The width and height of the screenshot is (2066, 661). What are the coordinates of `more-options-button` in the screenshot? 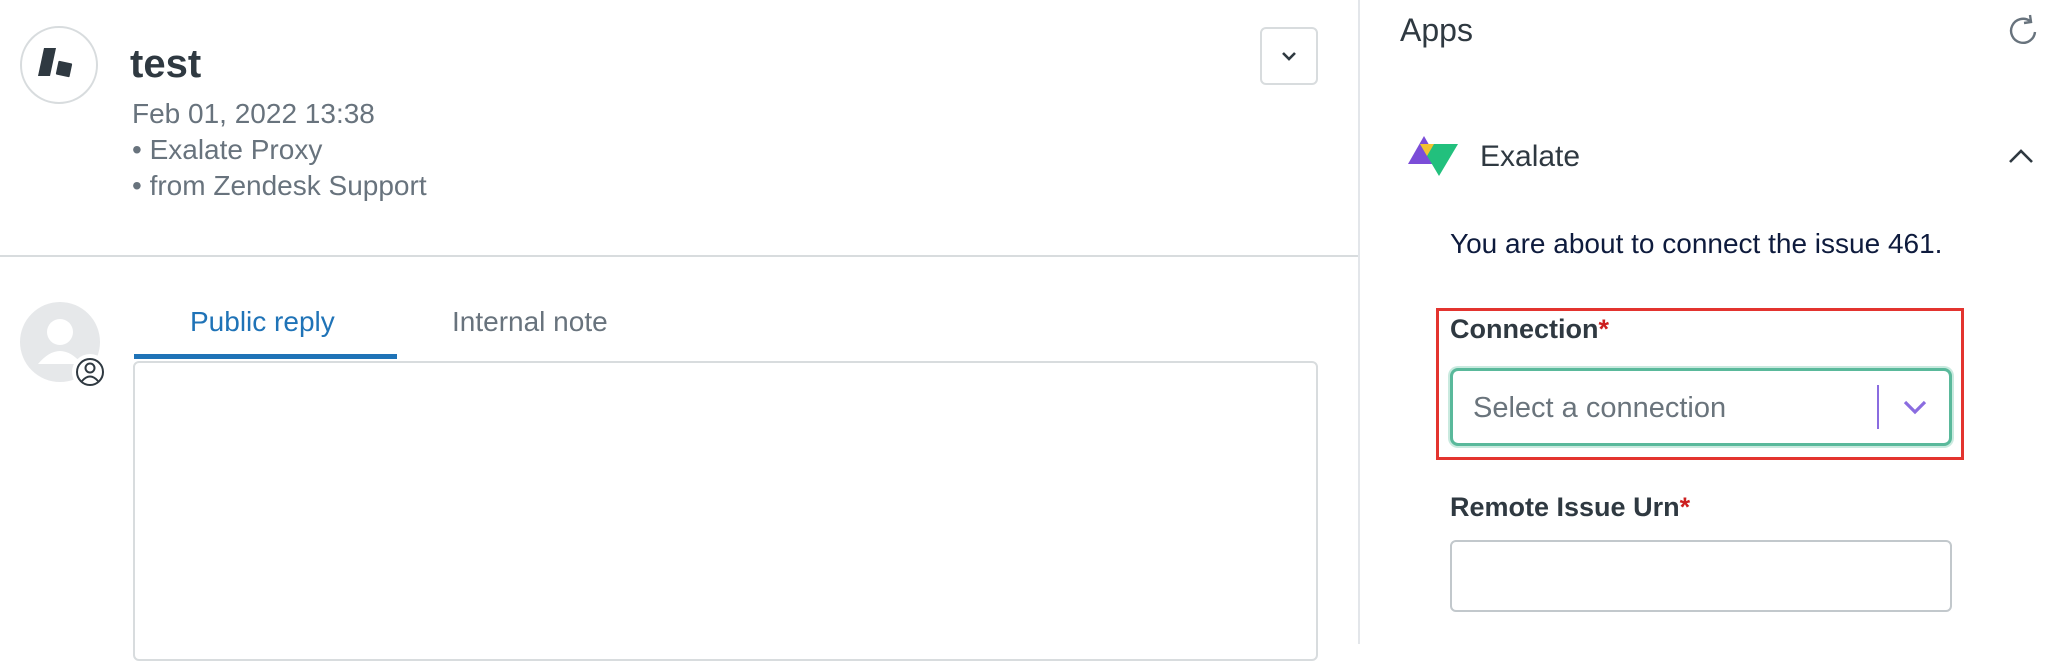 It's located at (1289, 56).